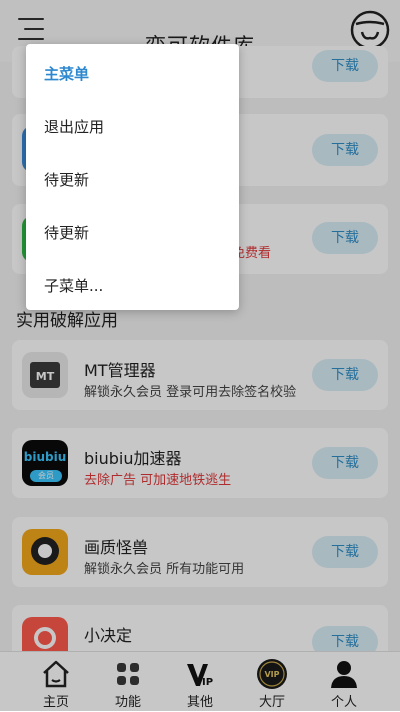  I want to click on menu-item-main: 主菜单, so click(66, 73).